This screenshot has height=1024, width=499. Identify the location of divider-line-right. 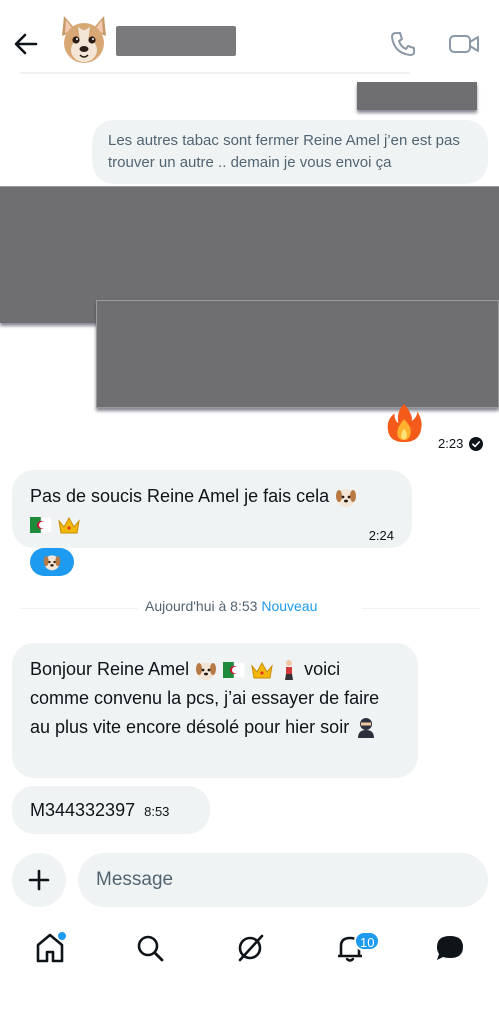
(421, 608).